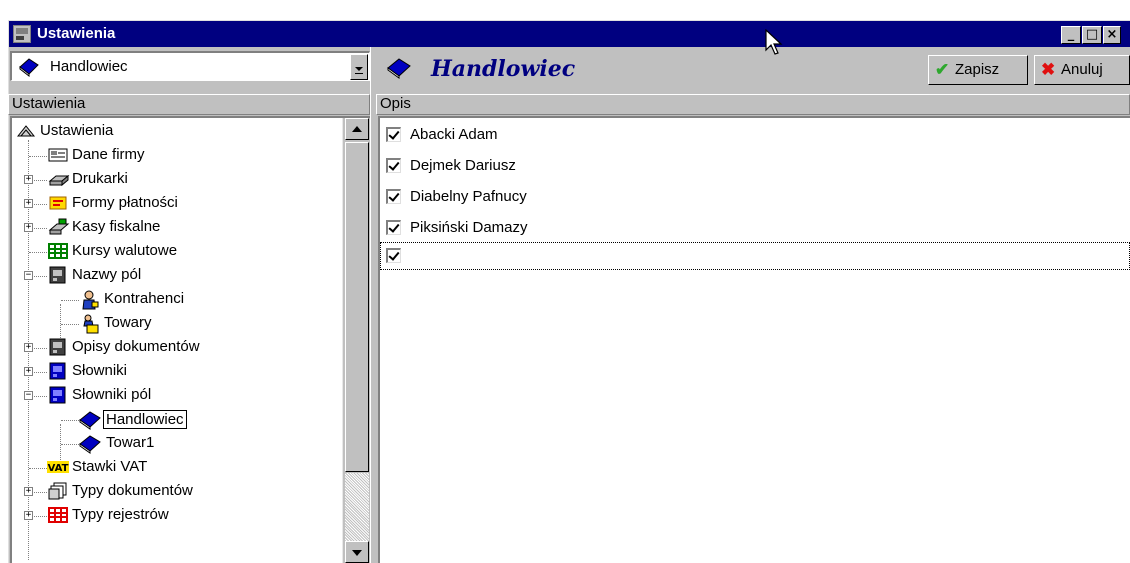 Image resolution: width=1130 pixels, height=563 pixels. I want to click on item-label: Abacki Adam, so click(454, 134).